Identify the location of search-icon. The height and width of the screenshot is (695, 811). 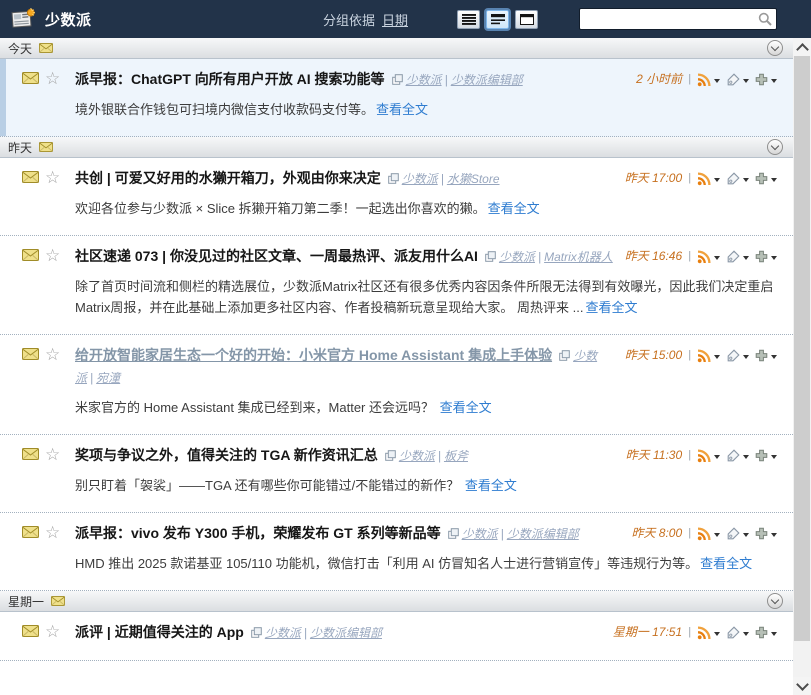
(765, 19).